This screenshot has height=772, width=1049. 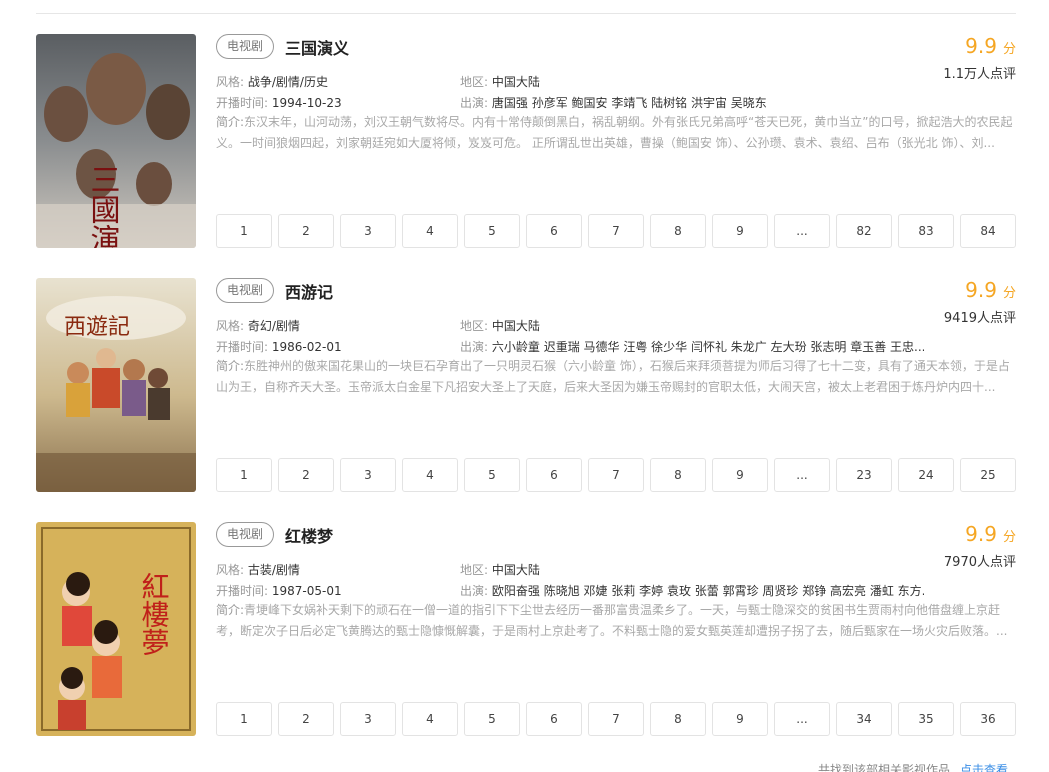 I want to click on poster-image: 西遊記, so click(x=116, y=385).